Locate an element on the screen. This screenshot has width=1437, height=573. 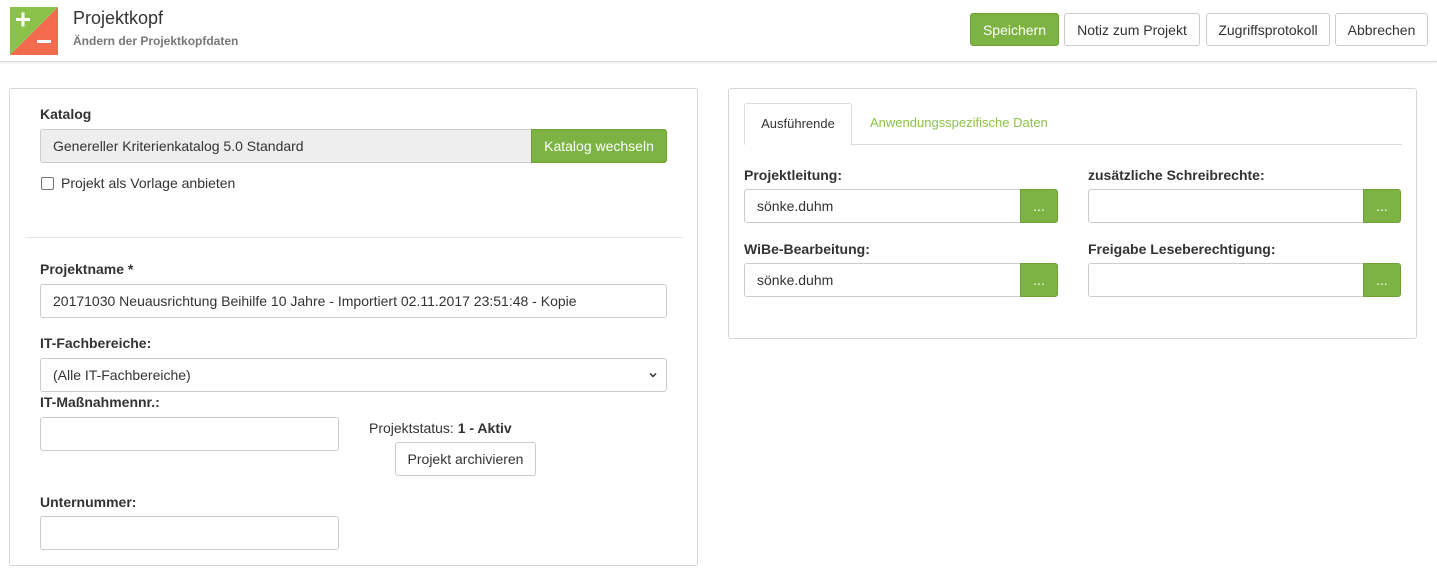
measure-no-label: IT-Maßnahmennr.: is located at coordinates (100, 402).